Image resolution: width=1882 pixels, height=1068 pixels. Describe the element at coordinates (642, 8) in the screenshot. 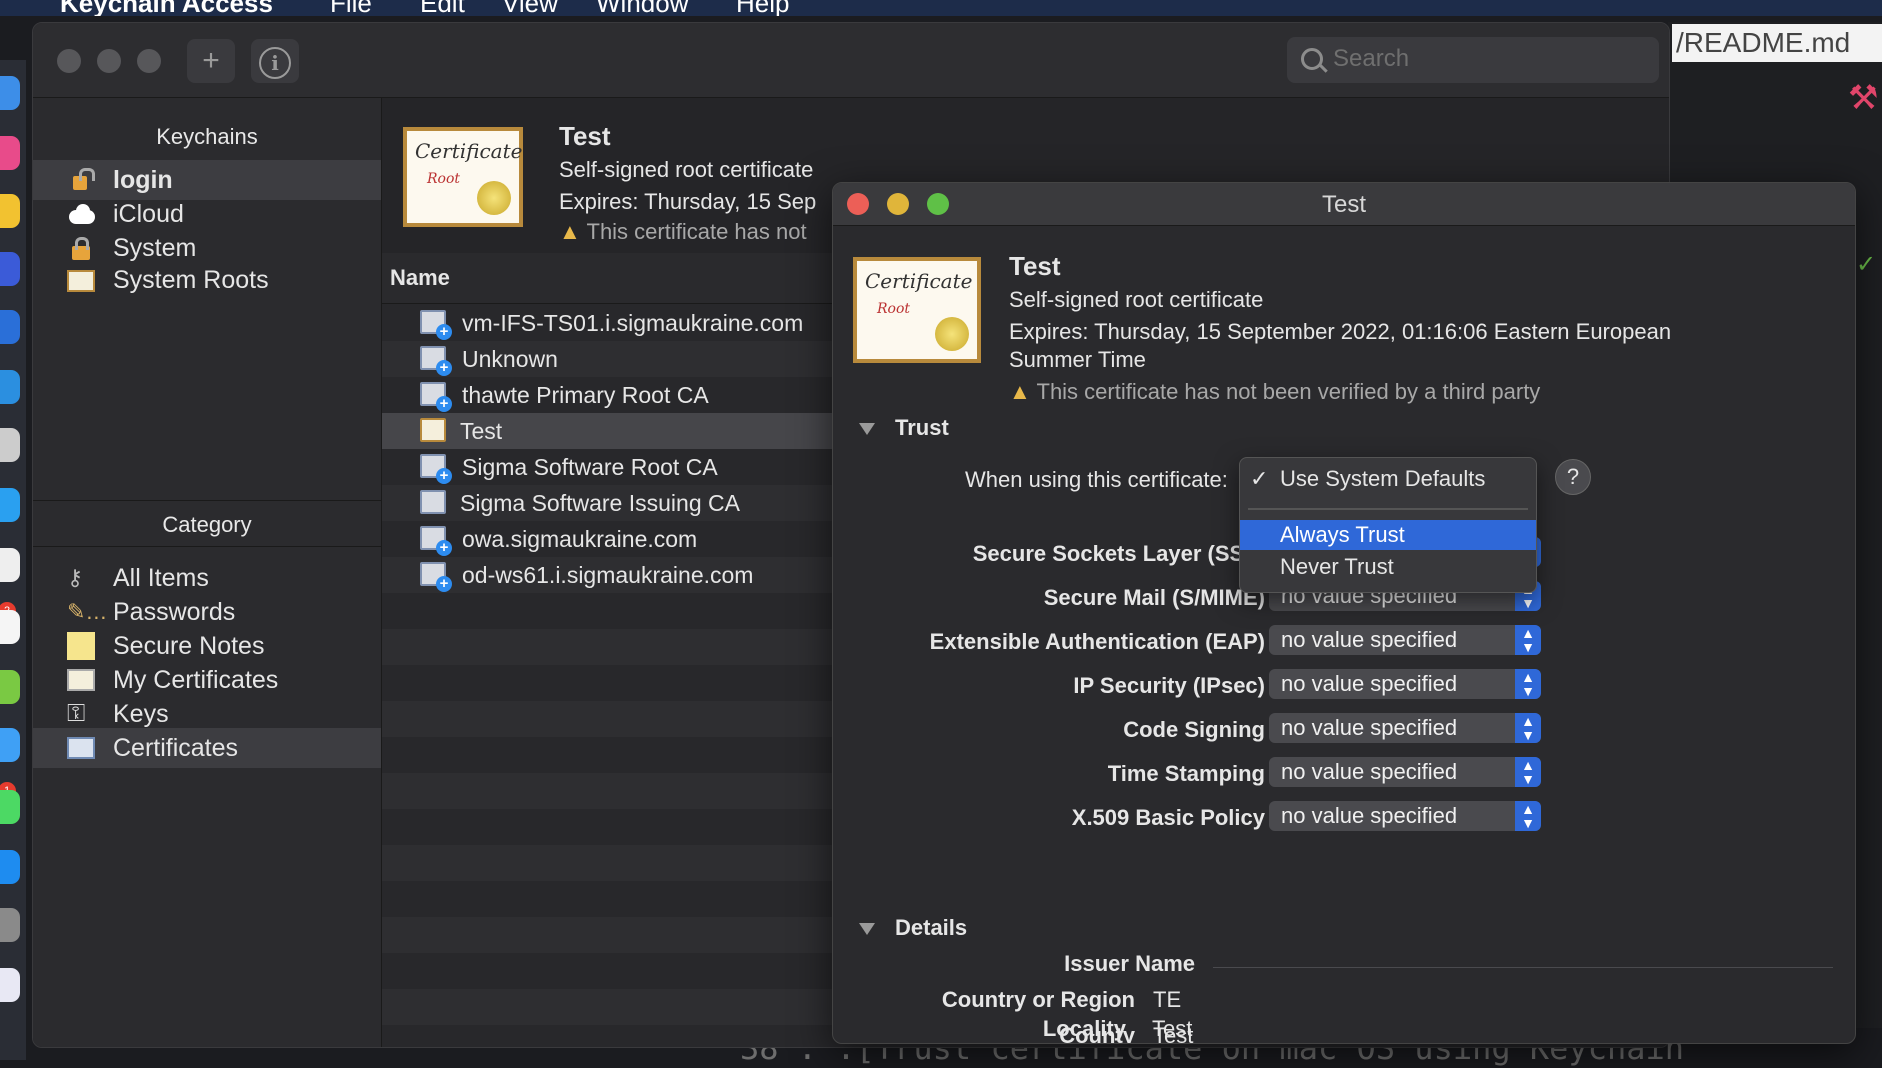

I see `menu-window: Window` at that location.